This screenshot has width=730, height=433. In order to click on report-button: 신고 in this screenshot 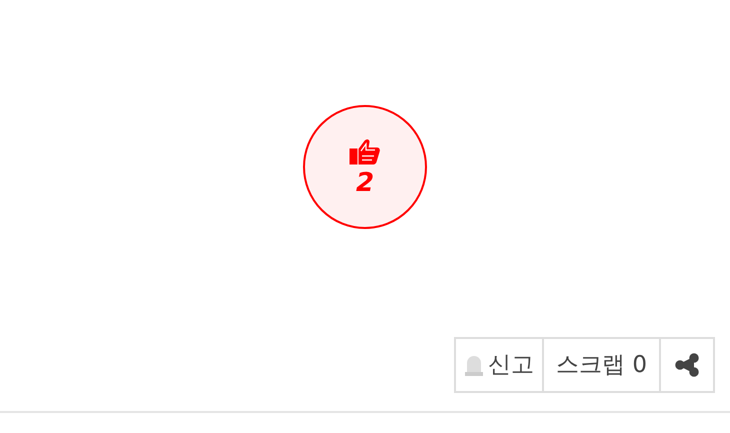, I will do `click(499, 365)`.